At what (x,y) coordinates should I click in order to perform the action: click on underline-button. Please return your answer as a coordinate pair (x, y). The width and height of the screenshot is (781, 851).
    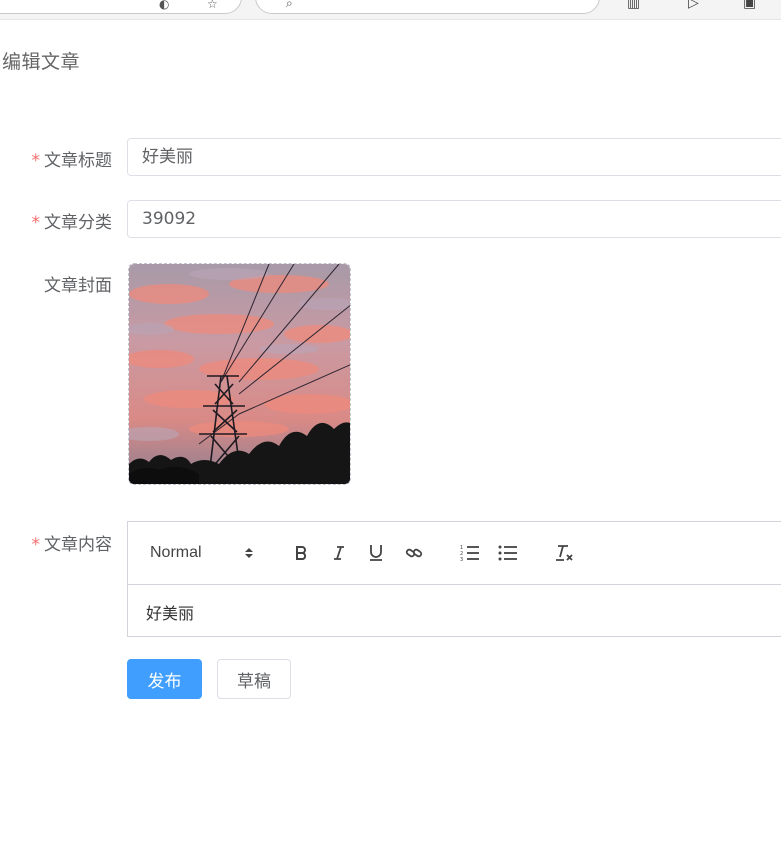
    Looking at the image, I should click on (376, 553).